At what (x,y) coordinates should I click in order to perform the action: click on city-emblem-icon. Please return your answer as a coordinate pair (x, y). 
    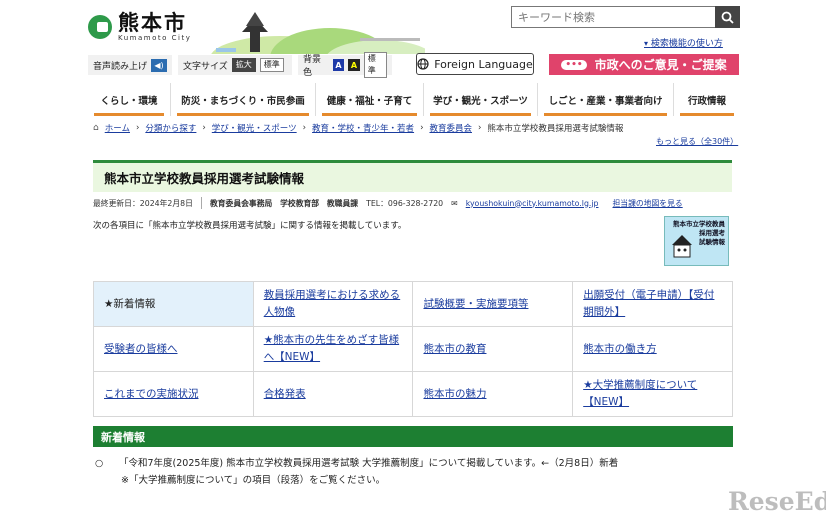
    Looking at the image, I should click on (100, 27).